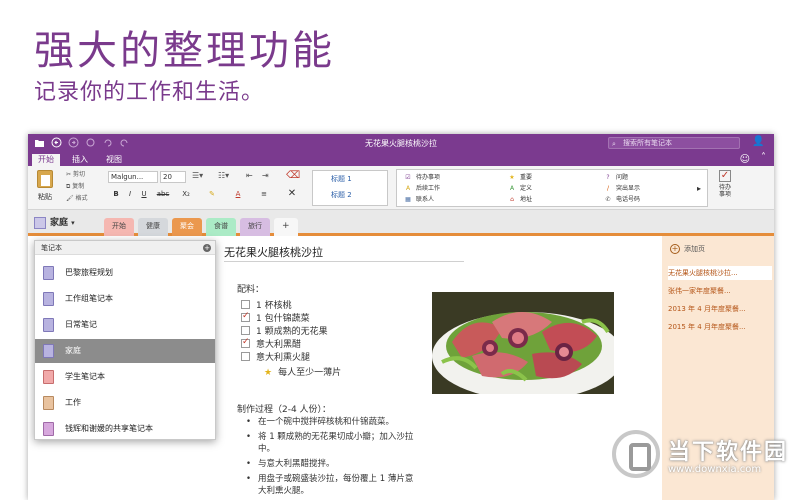 The height and width of the screenshot is (500, 800). I want to click on question-icon: ?, so click(608, 177).